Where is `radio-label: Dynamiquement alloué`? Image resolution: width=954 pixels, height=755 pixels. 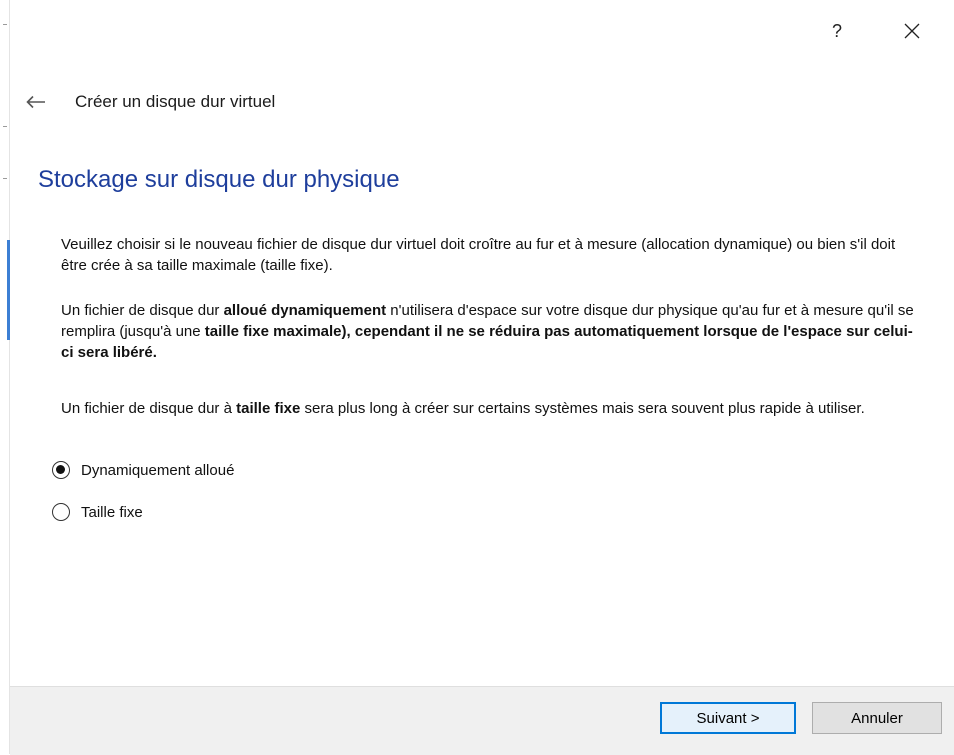
radio-label: Dynamiquement alloué is located at coordinates (158, 470).